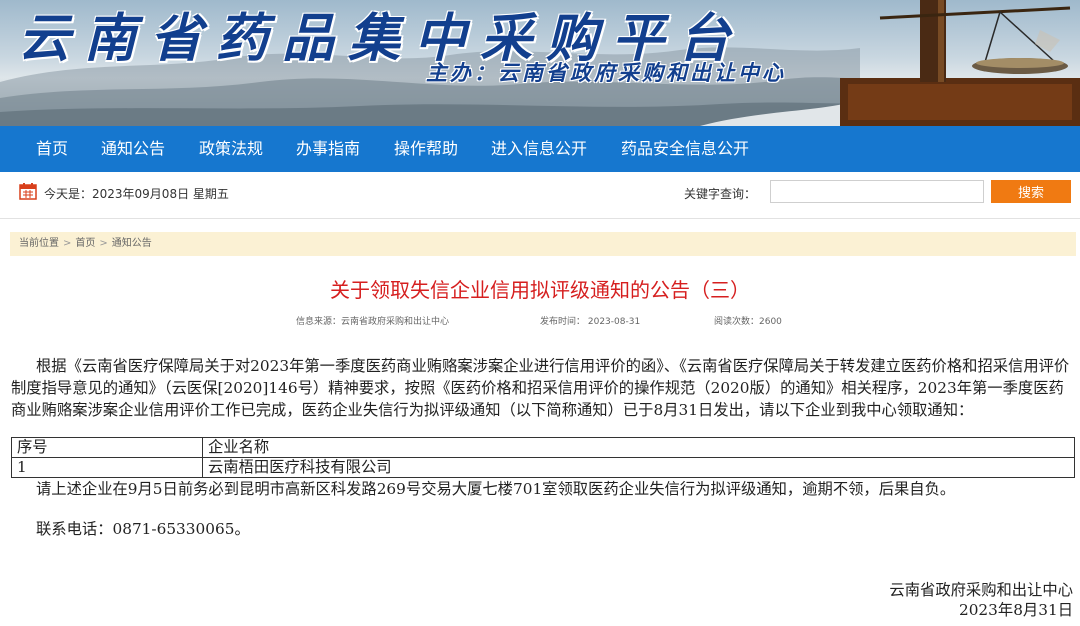 The width and height of the screenshot is (1080, 626). Describe the element at coordinates (981, 590) in the screenshot. I see `signature-org: 云南省政府采购和出让中心` at that location.